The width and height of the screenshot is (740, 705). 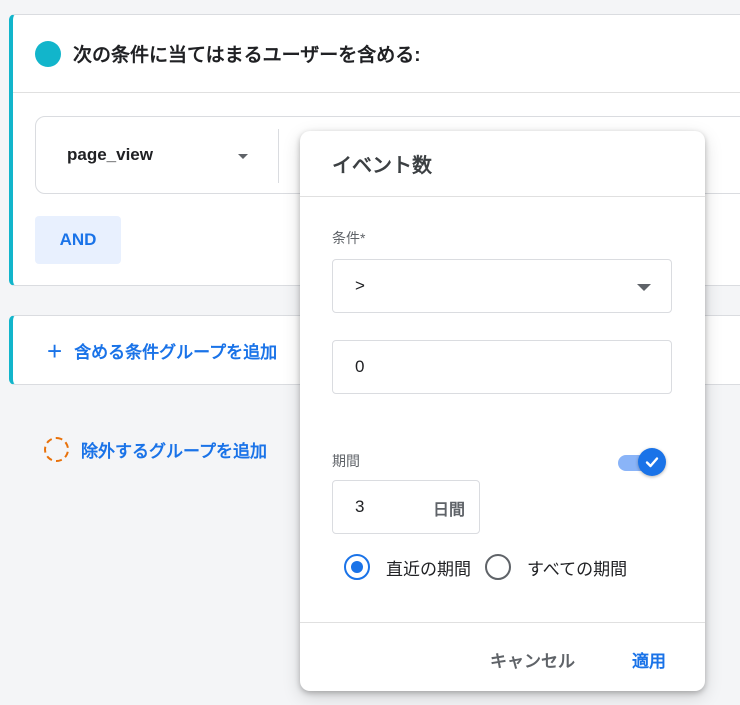 What do you see at coordinates (110, 155) in the screenshot?
I see `event-name-select: page_view` at bounding box center [110, 155].